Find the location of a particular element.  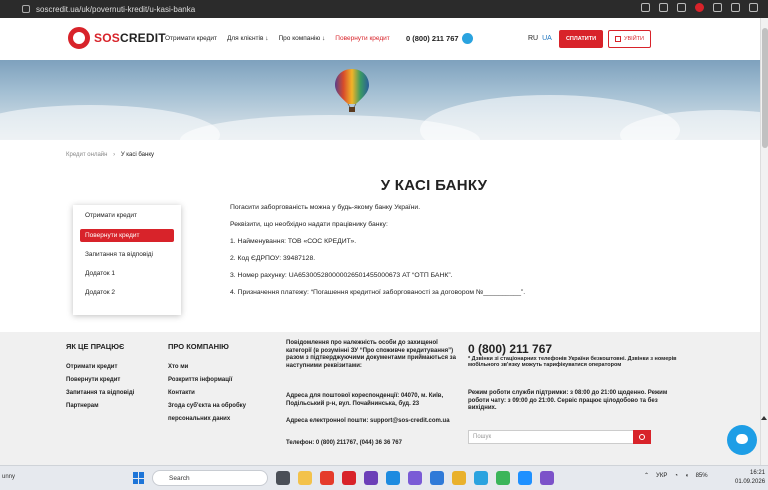

copilot-icon is located at coordinates (371, 478).